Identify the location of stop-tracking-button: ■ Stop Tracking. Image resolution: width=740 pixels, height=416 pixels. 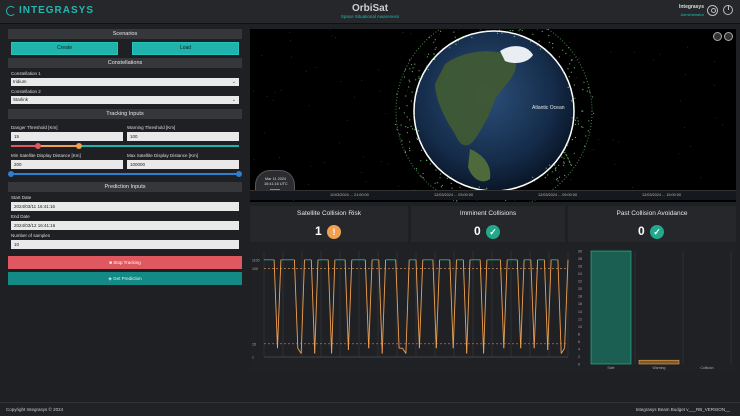
(125, 262).